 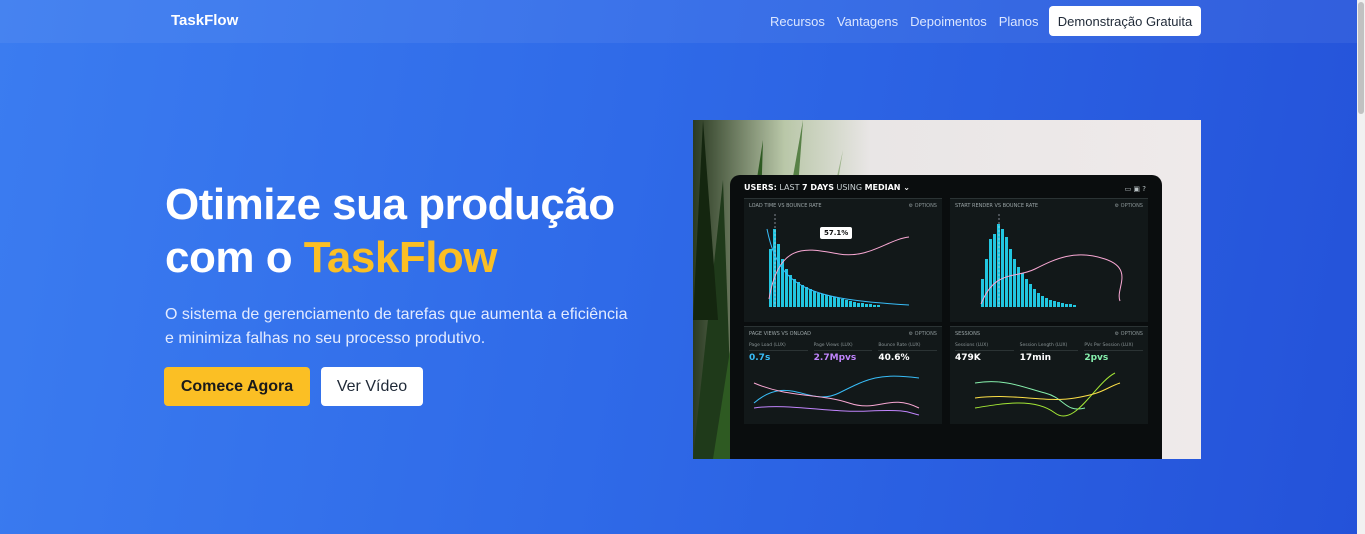 What do you see at coordinates (1135, 189) in the screenshot?
I see `dashboard-toolbar-icons: ▭ ▣ ?` at bounding box center [1135, 189].